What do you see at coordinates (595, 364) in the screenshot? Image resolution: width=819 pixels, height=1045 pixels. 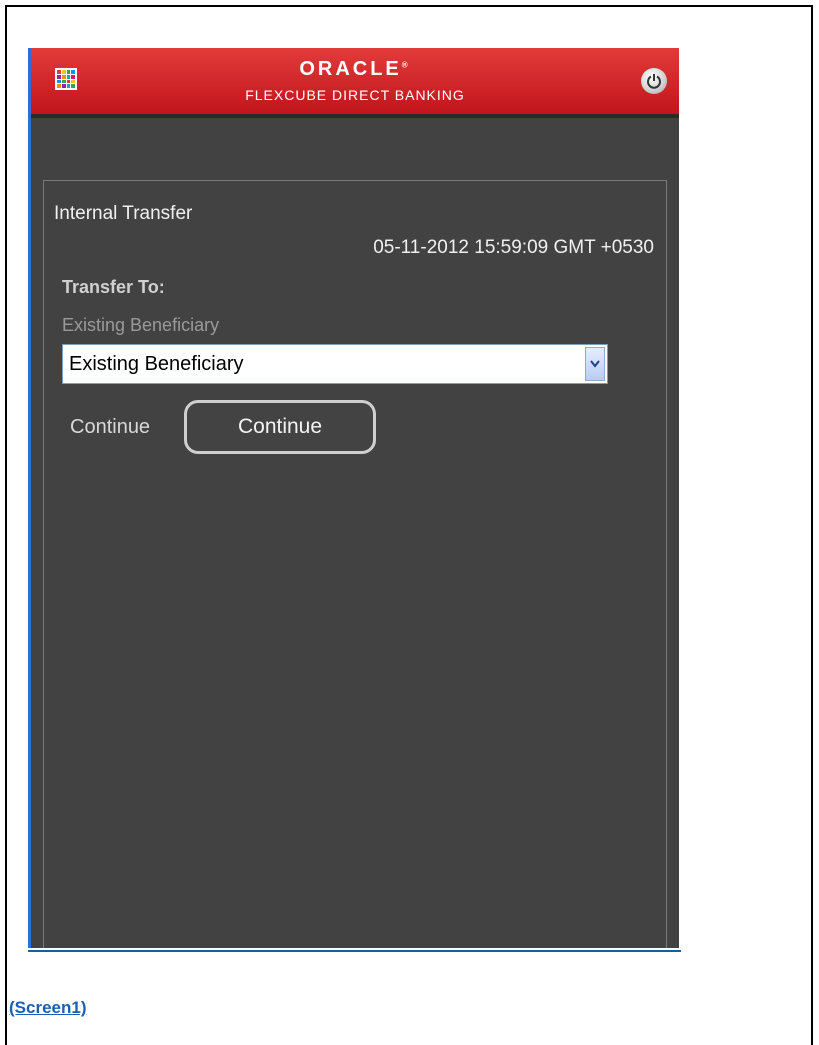 I see `chevron-down-icon` at bounding box center [595, 364].